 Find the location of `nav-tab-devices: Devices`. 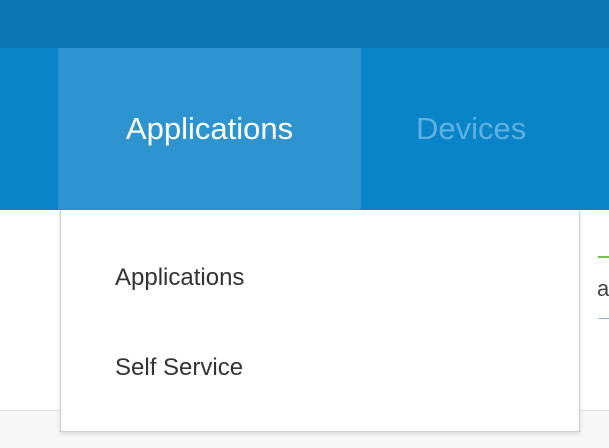

nav-tab-devices: Devices is located at coordinates (485, 129).